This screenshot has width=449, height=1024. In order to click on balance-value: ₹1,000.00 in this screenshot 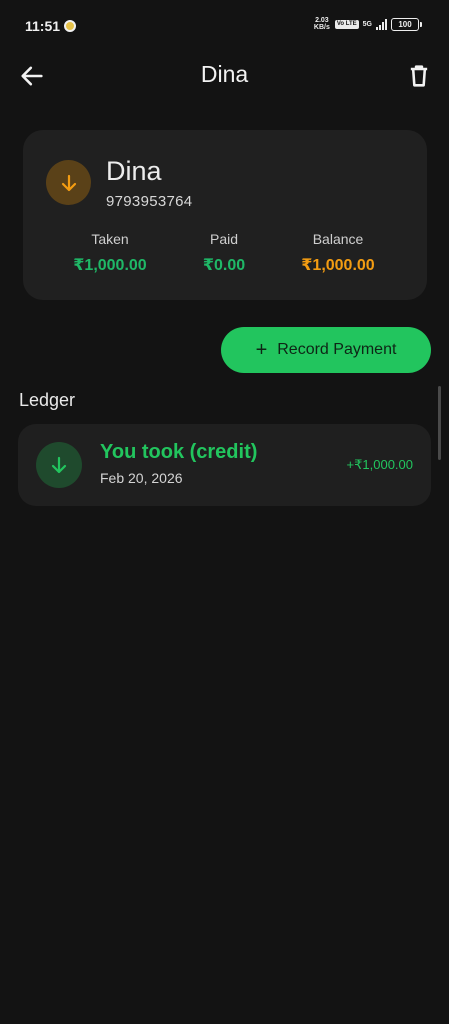, I will do `click(338, 265)`.